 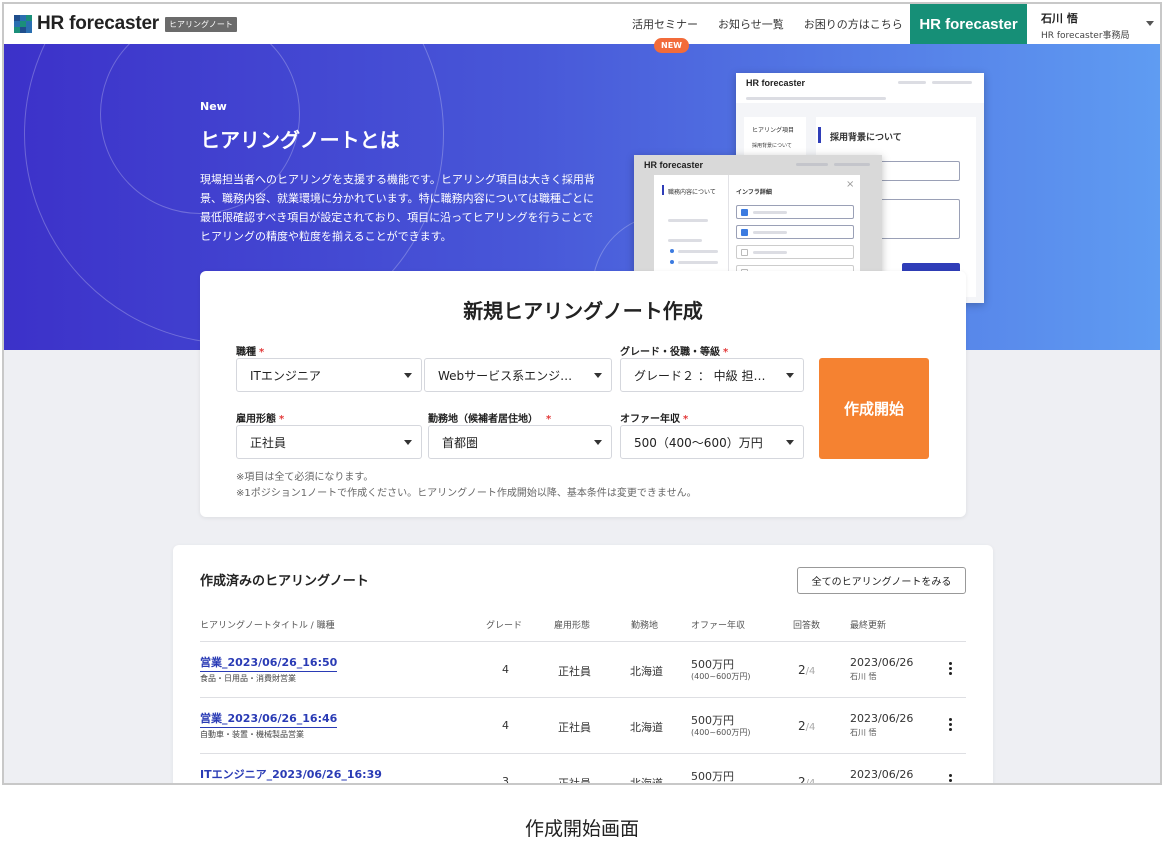 I want to click on column-header-salary: オファー年収, so click(x=718, y=626).